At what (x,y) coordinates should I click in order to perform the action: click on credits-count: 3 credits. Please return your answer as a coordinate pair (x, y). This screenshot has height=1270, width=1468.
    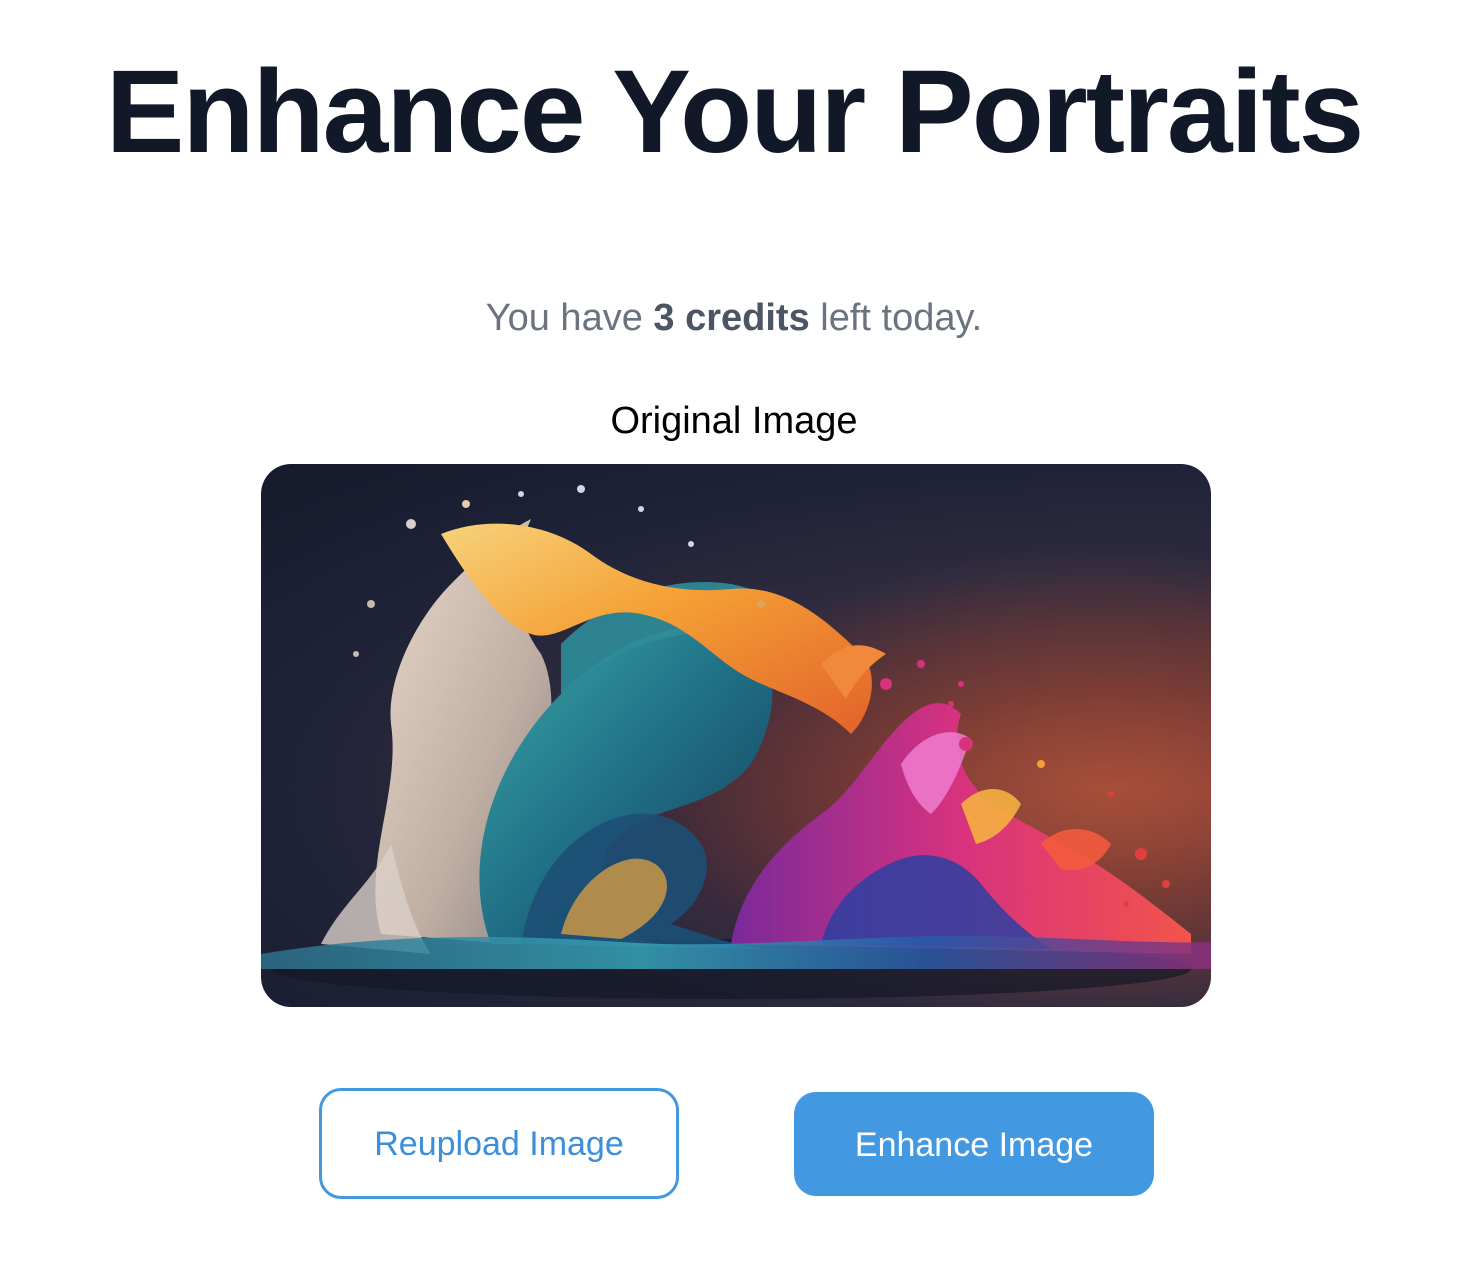
    Looking at the image, I should click on (731, 318).